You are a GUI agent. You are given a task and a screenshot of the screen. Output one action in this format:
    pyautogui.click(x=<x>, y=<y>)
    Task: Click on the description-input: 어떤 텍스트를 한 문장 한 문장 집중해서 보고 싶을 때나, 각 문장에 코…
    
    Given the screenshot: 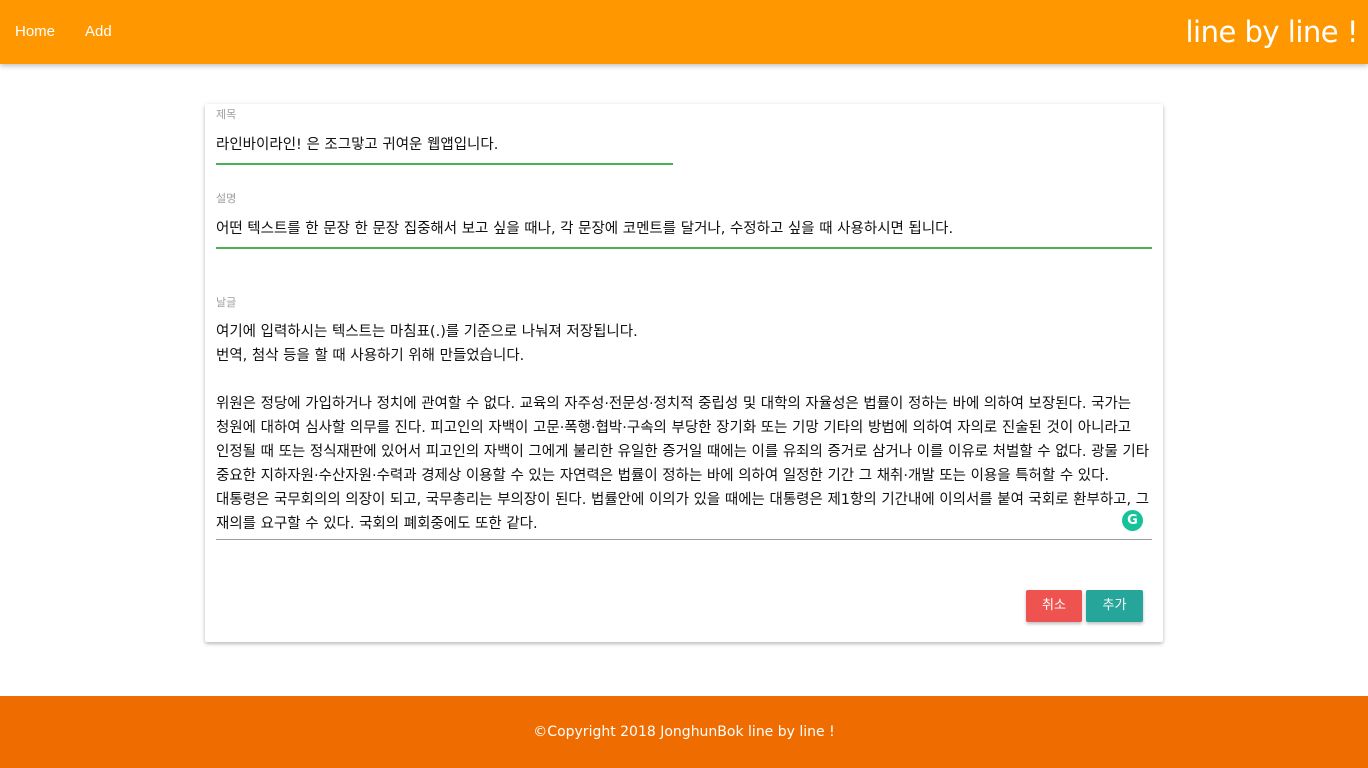 What is the action you would take?
    pyautogui.click(x=584, y=227)
    